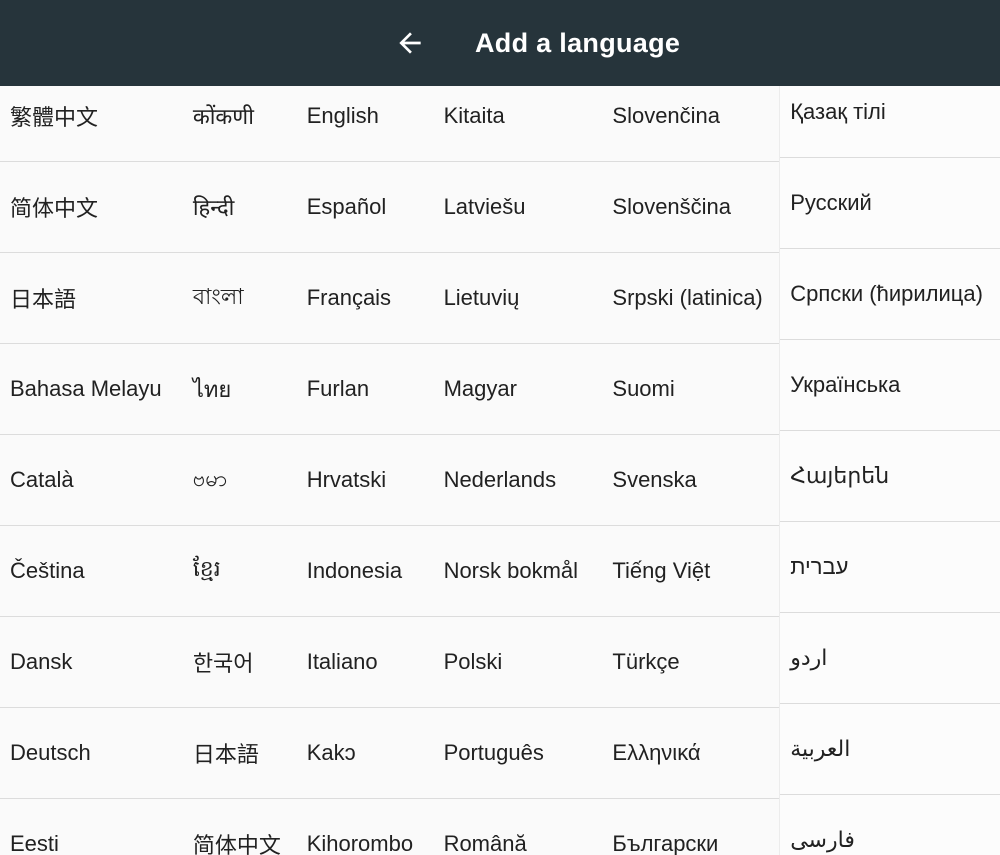  Describe the element at coordinates (91, 124) in the screenshot. I see `language-item: 繁體中文` at that location.